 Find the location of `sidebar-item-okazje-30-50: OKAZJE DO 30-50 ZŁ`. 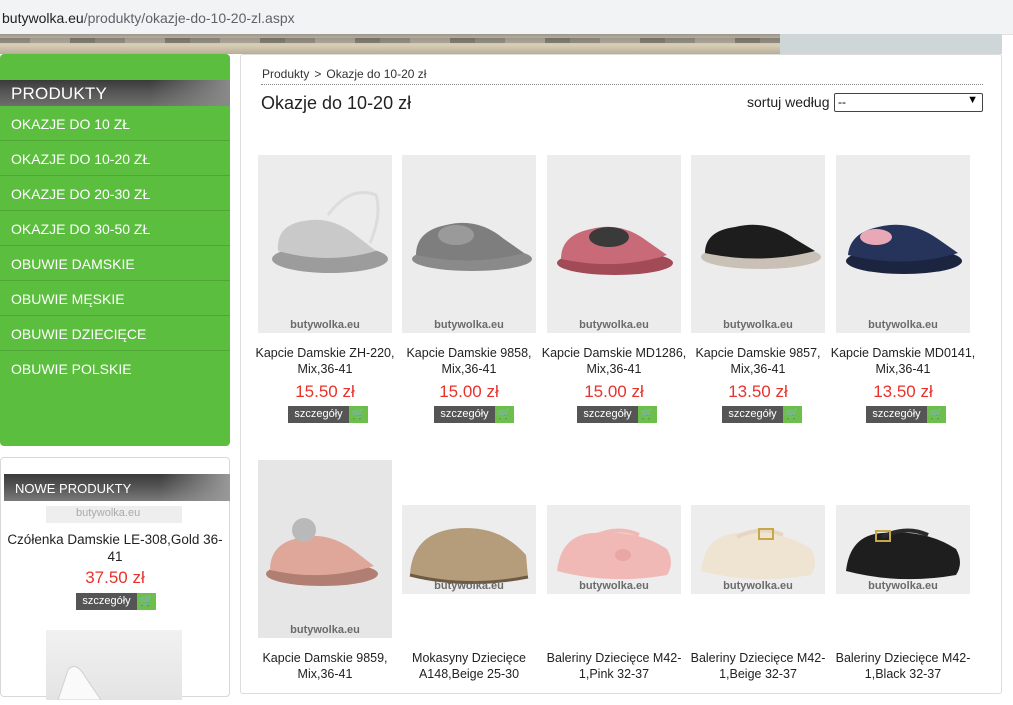

sidebar-item-okazje-30-50: OKAZJE DO 30-50 ZŁ is located at coordinates (115, 228).